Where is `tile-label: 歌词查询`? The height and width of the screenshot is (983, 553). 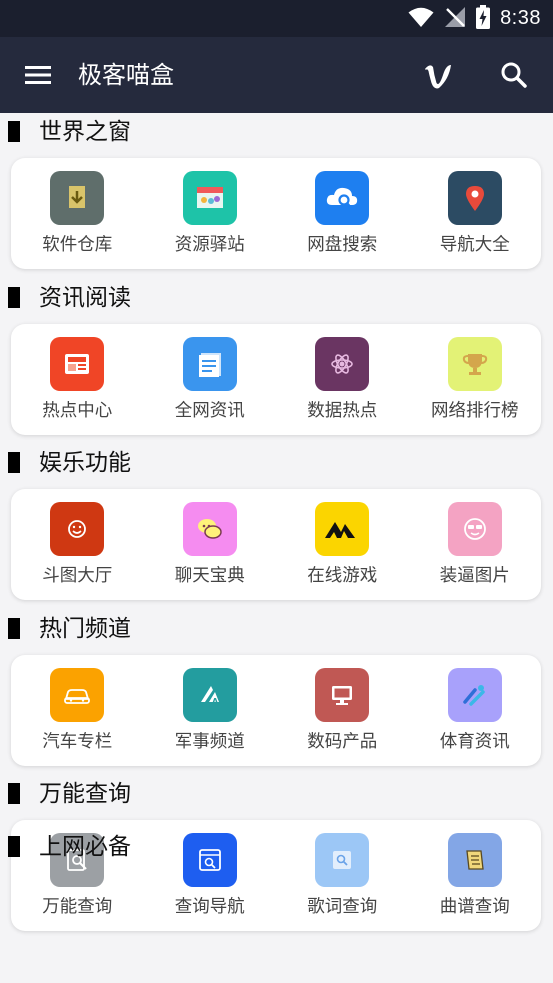 tile-label: 歌词查询 is located at coordinates (342, 907).